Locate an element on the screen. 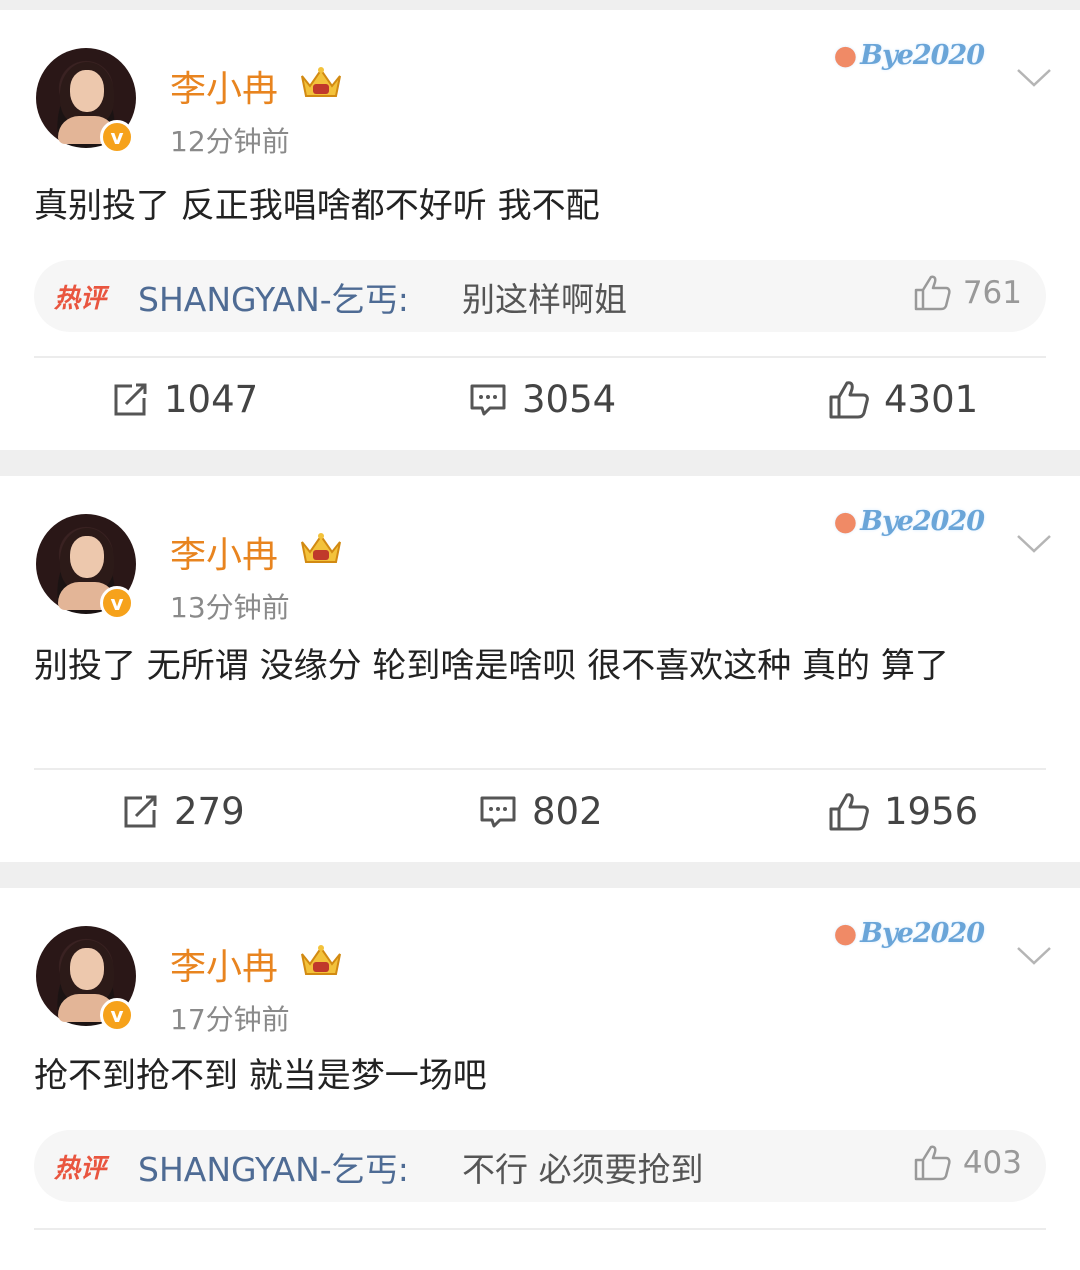  hot-comment: 热评 SHANGYAN-乞丐: 不行 必须要抢到 403 is located at coordinates (540, 1166).